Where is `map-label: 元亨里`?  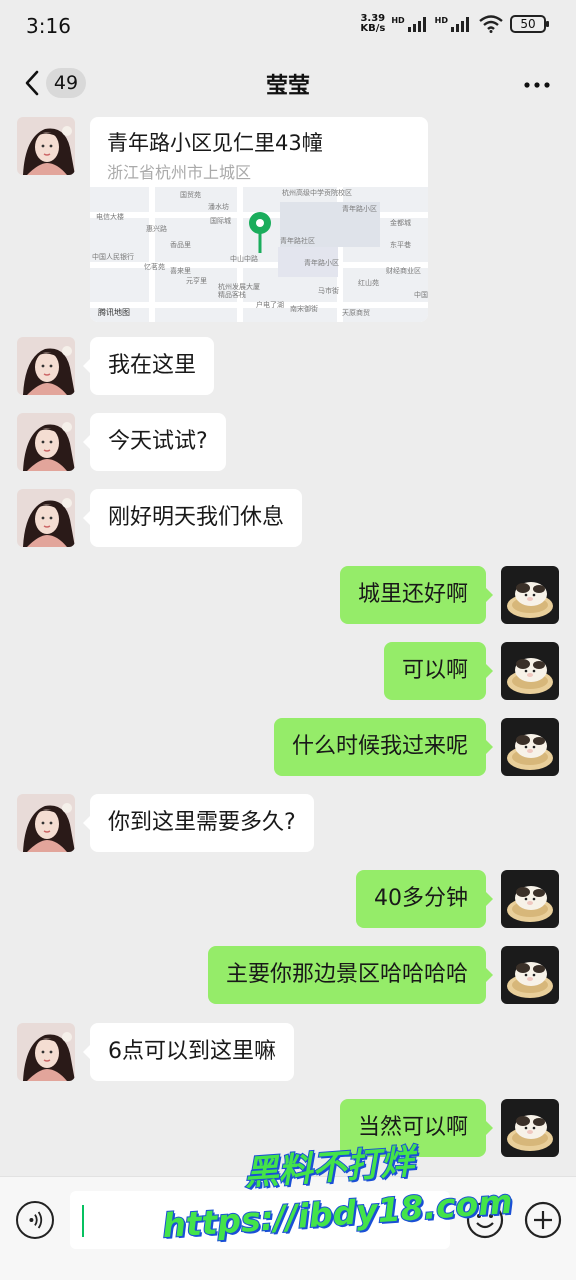 map-label: 元亨里 is located at coordinates (196, 280).